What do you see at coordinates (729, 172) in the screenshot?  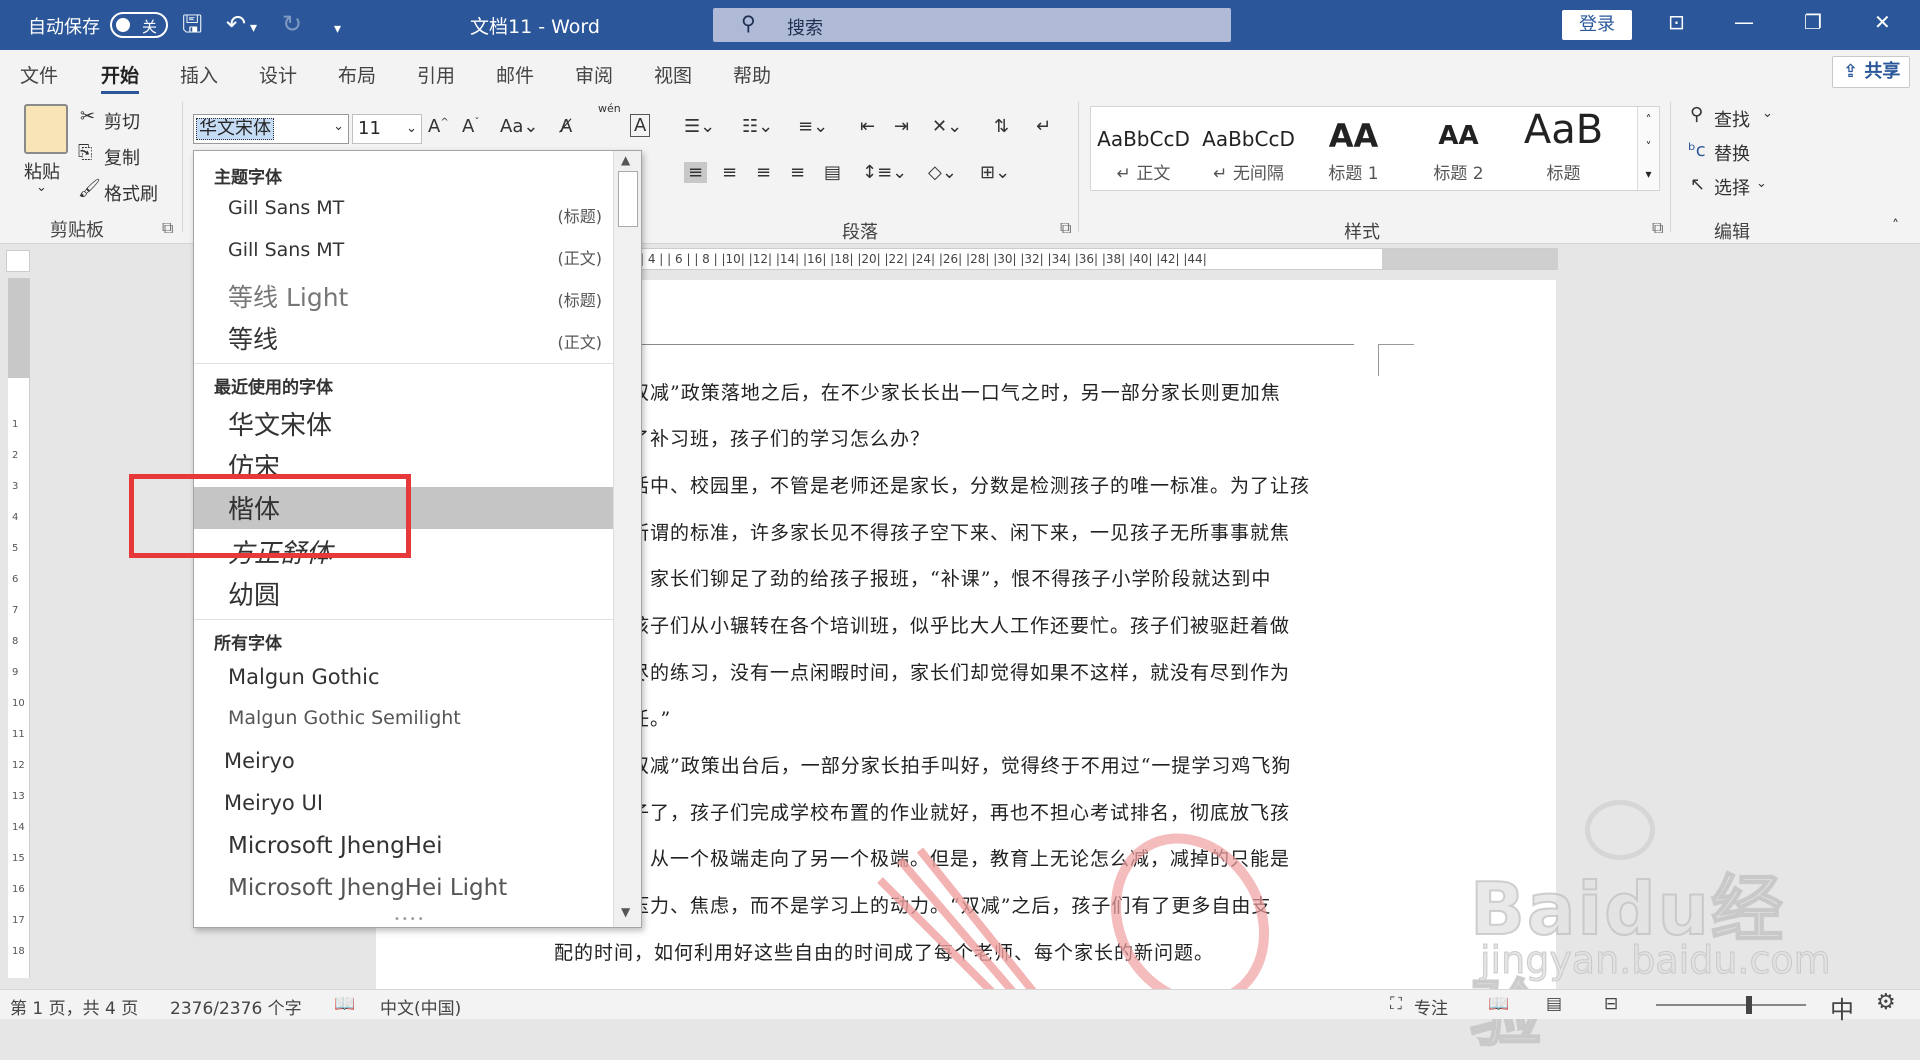 I see `align-center-icon: ≡` at bounding box center [729, 172].